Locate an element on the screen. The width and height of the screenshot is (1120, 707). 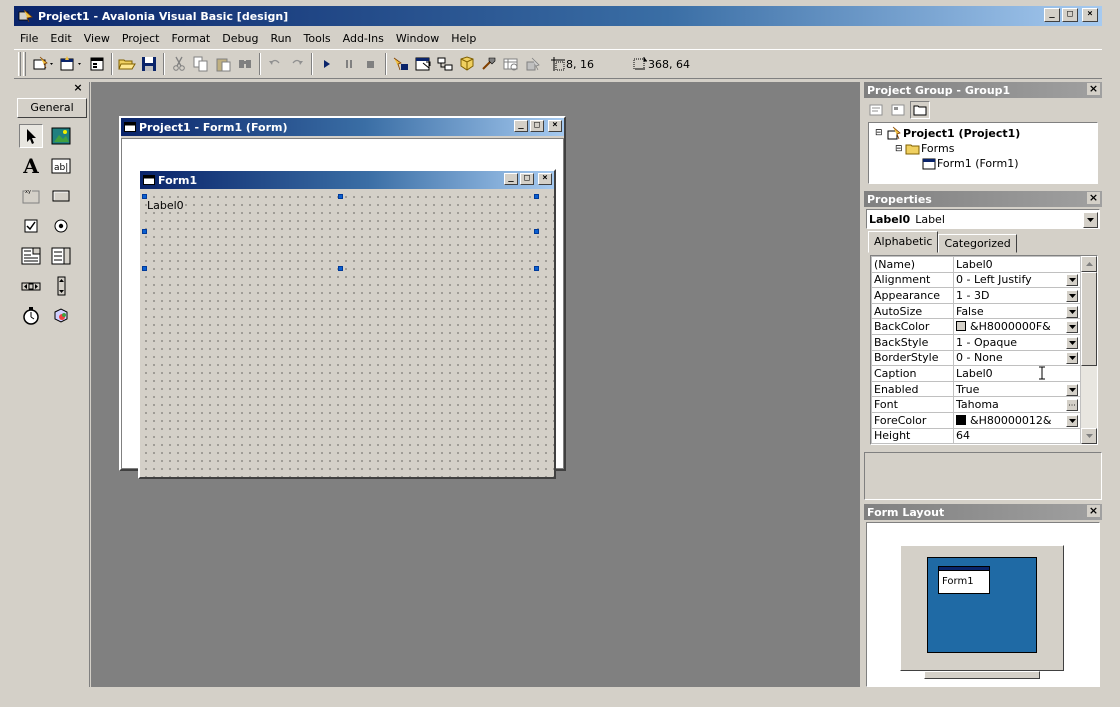
scroll-up-icon is located at coordinates (1089, 264).